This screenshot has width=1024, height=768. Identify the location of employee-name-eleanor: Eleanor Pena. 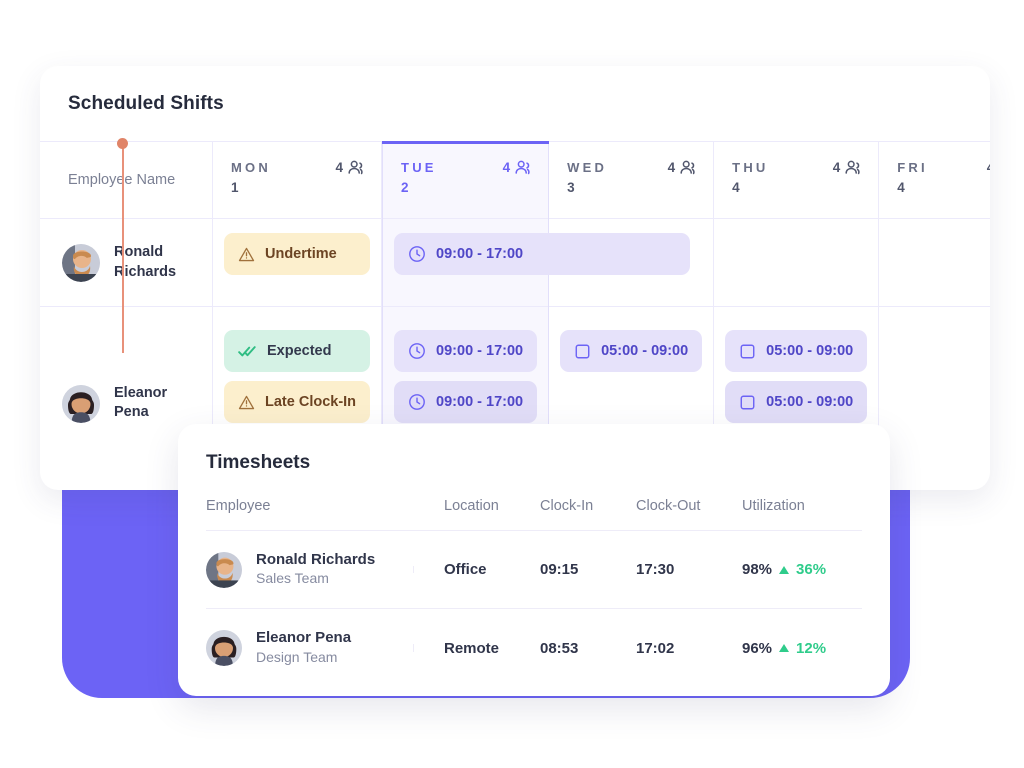
(141, 402).